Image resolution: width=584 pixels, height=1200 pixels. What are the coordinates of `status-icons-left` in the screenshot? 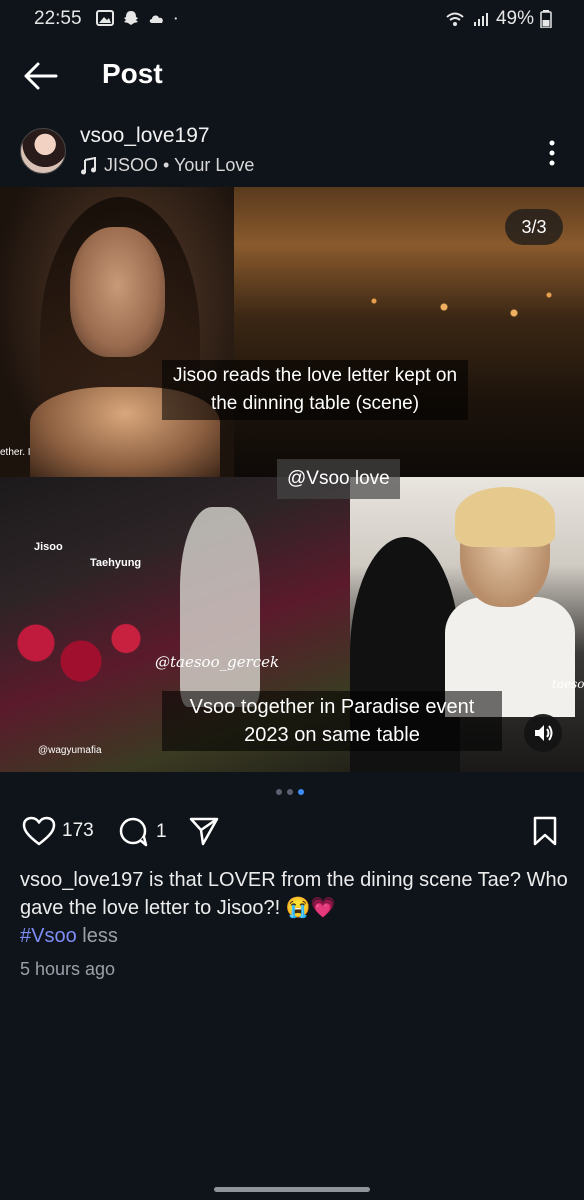 It's located at (139, 18).